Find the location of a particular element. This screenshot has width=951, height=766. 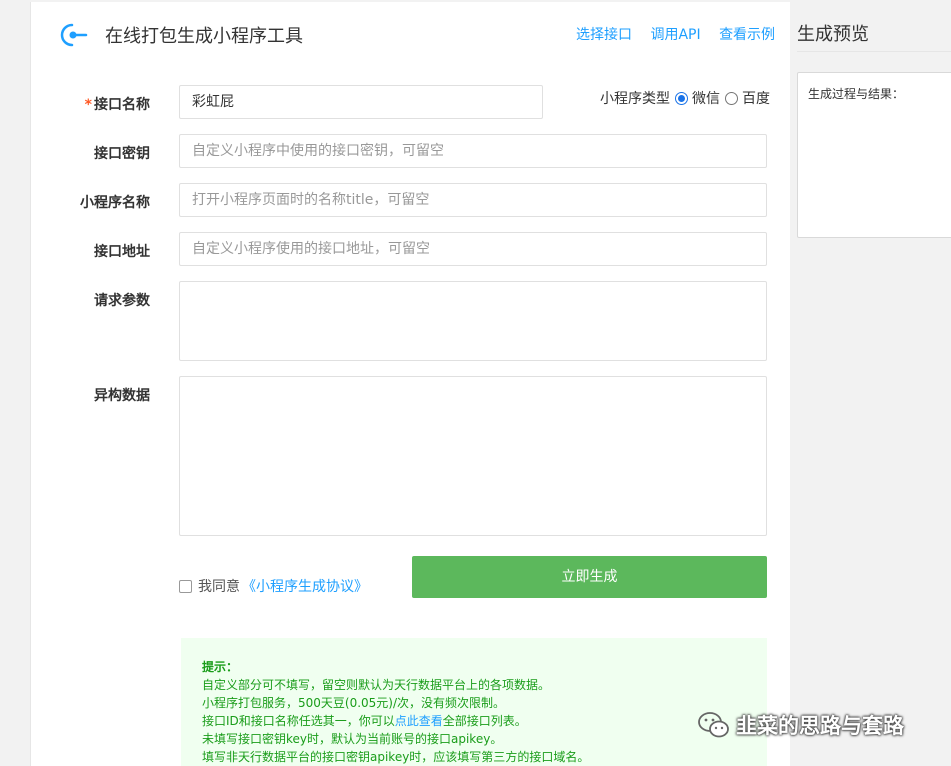

tips-line: 填写非天行数据平台的接口密钥apikey时，应该填写第三方的接口域名。 is located at coordinates (396, 757).